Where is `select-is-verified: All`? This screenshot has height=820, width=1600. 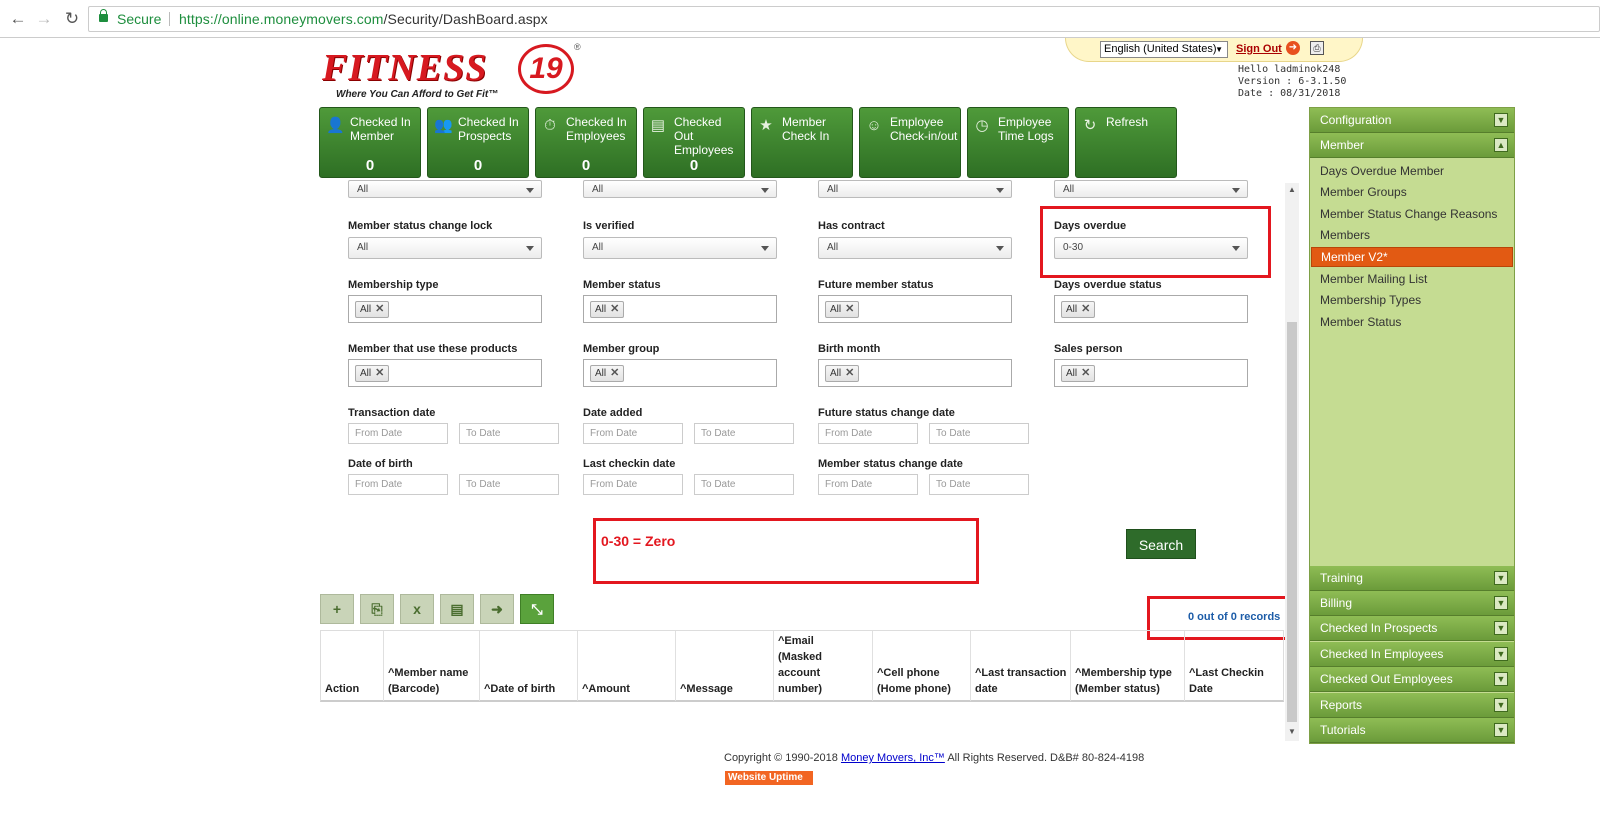
select-is-verified: All is located at coordinates (680, 248).